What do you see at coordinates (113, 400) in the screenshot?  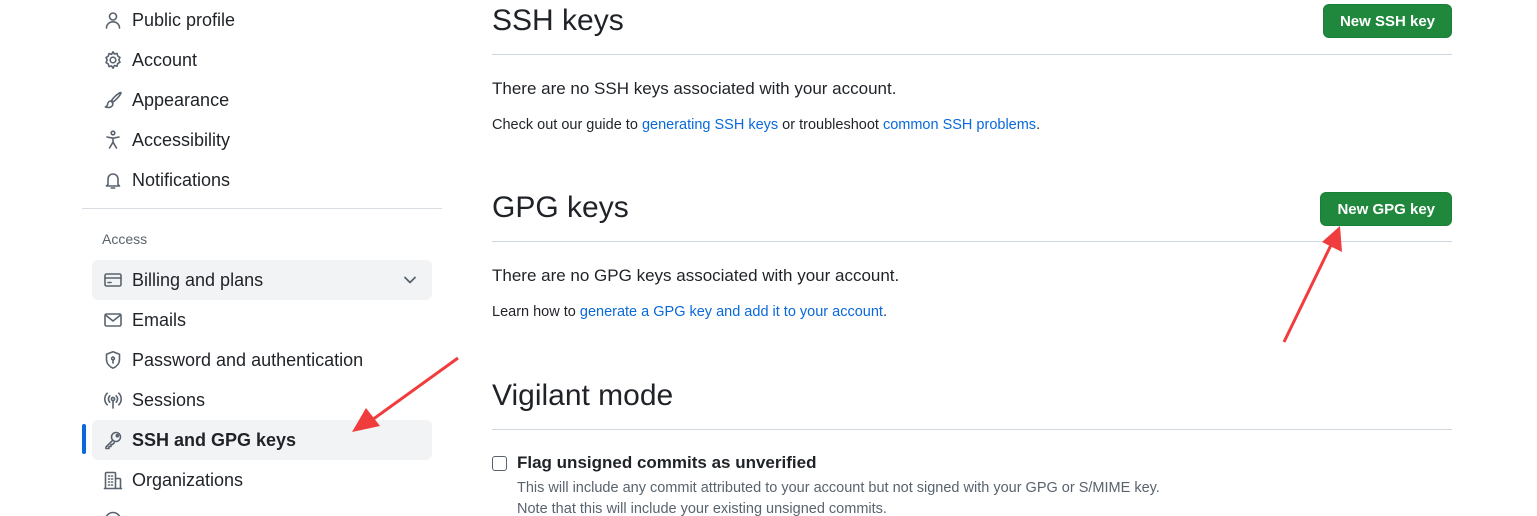 I see `broadcast-icon` at bounding box center [113, 400].